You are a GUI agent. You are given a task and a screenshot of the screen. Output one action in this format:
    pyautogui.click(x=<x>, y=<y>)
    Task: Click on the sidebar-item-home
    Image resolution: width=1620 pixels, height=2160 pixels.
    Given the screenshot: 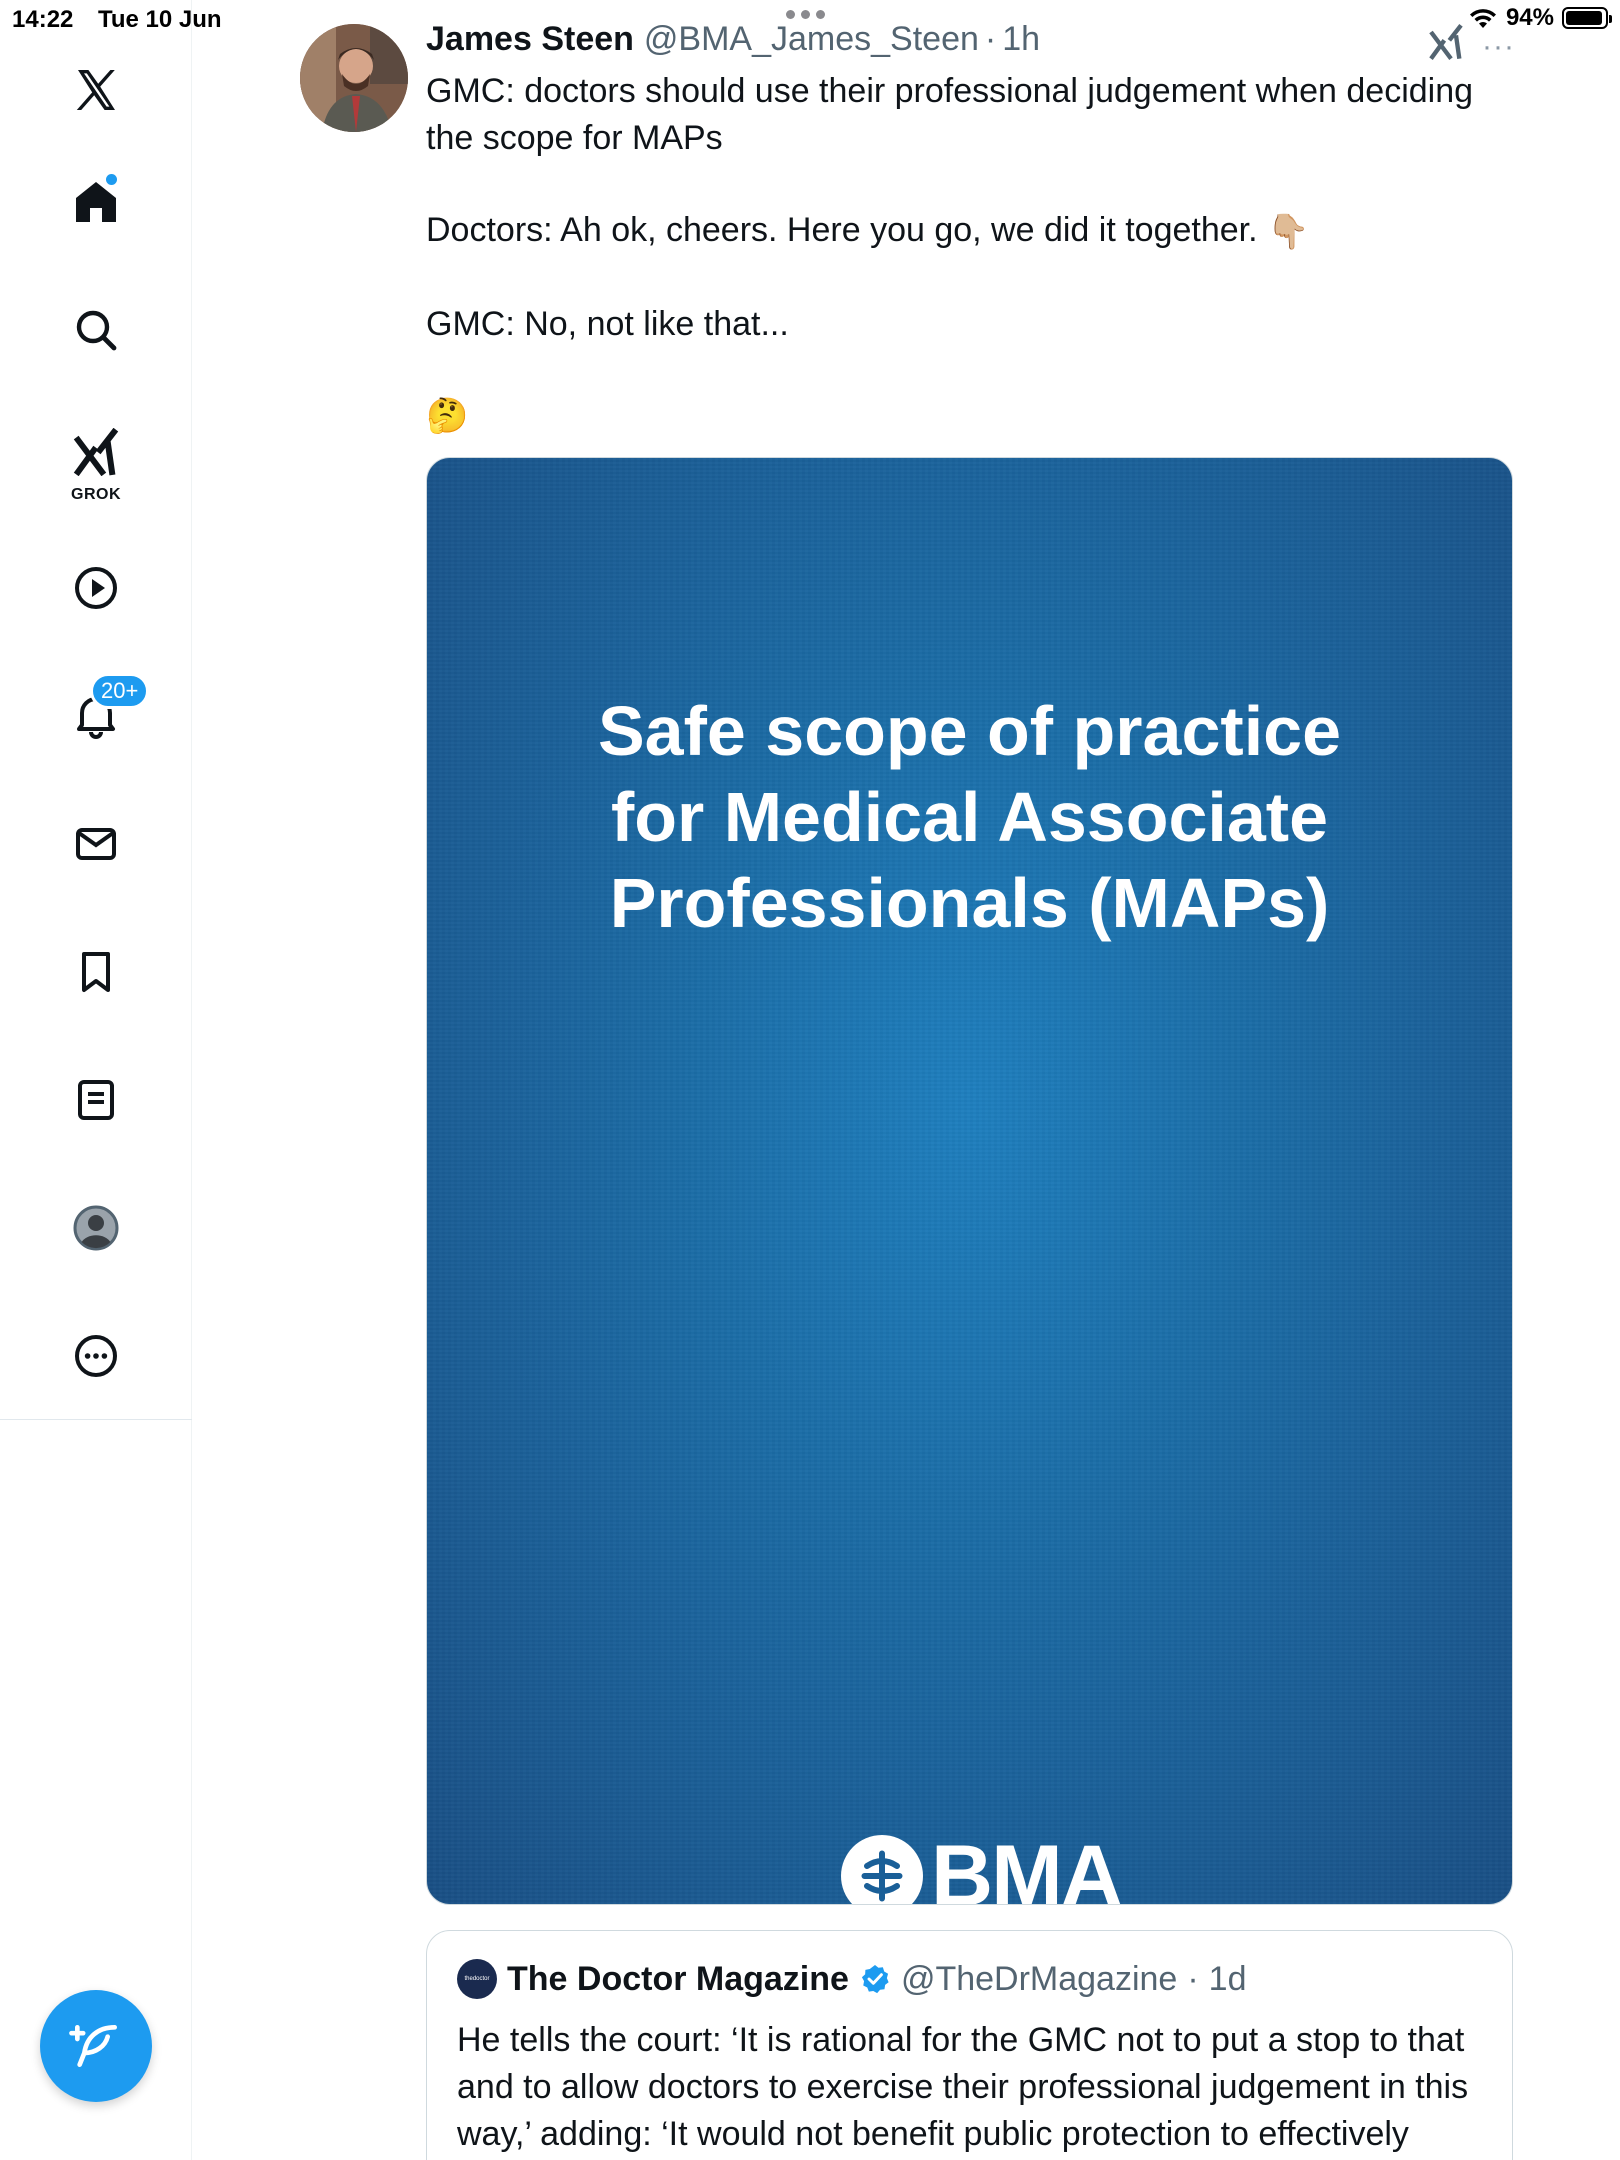 What is the action you would take?
    pyautogui.click(x=96, y=202)
    